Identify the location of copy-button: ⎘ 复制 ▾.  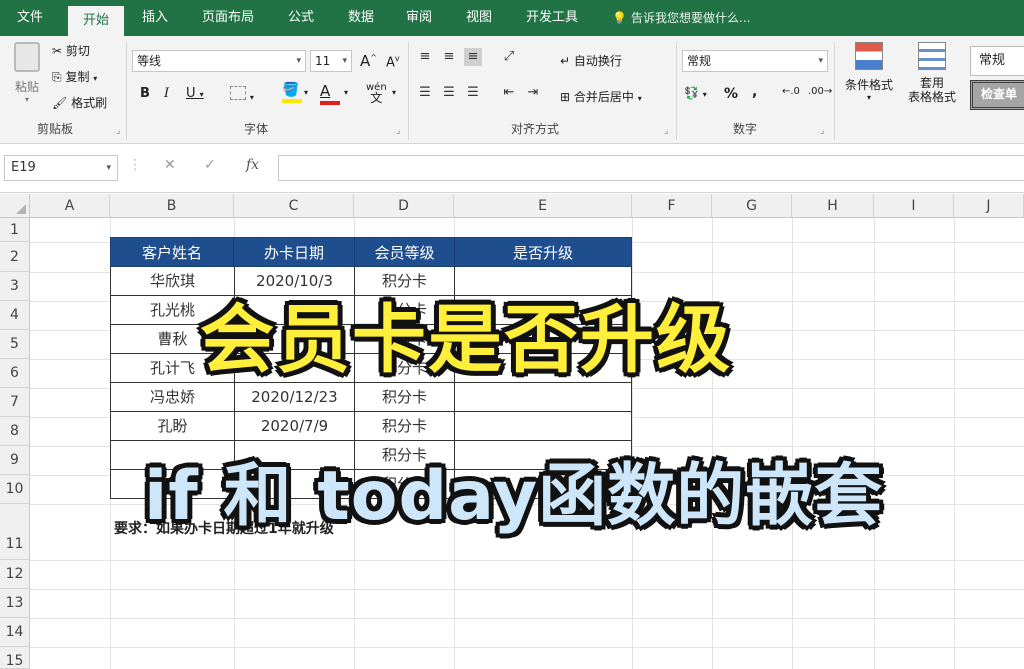
(74, 76).